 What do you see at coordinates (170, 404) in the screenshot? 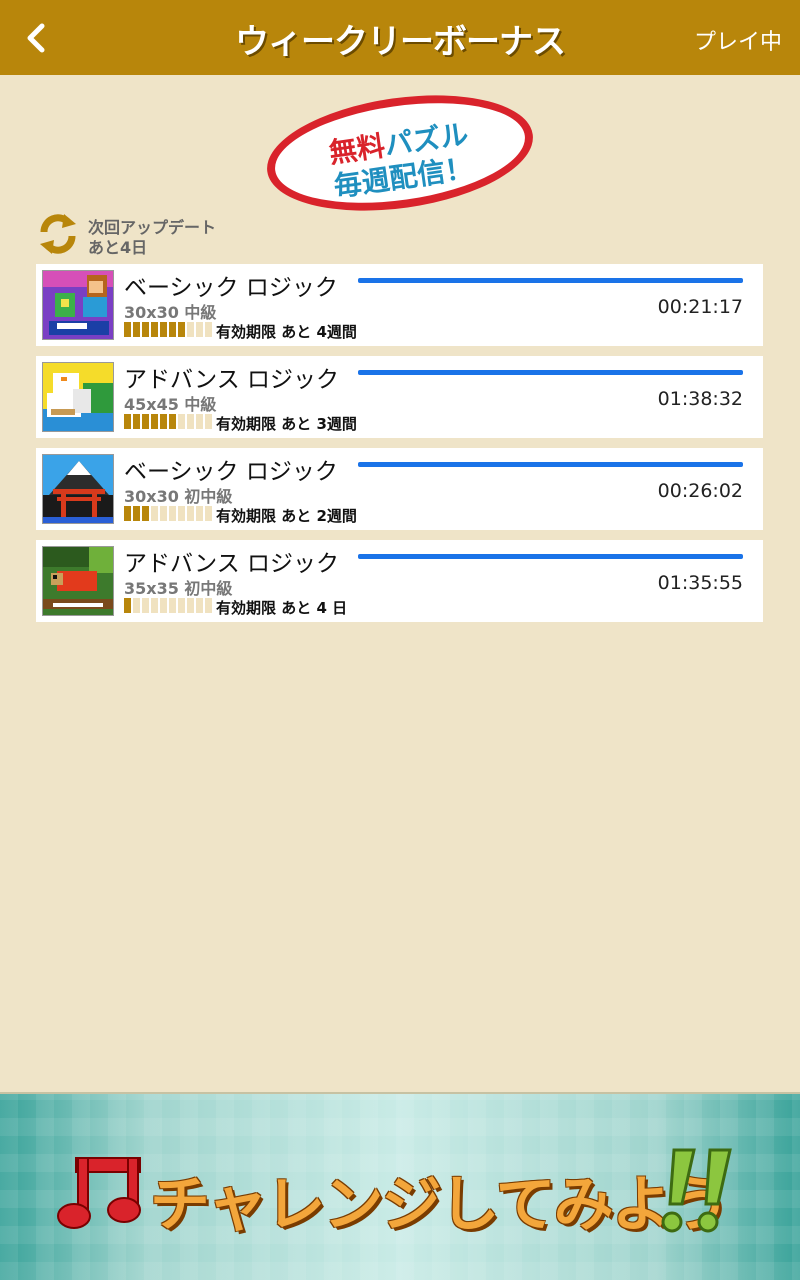
I see `puzzle-size: 45x45 中級` at bounding box center [170, 404].